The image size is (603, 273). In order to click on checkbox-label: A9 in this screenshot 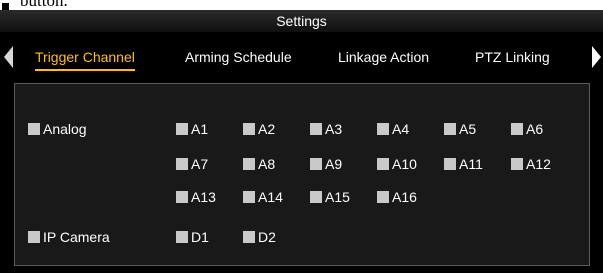, I will do `click(334, 164)`.